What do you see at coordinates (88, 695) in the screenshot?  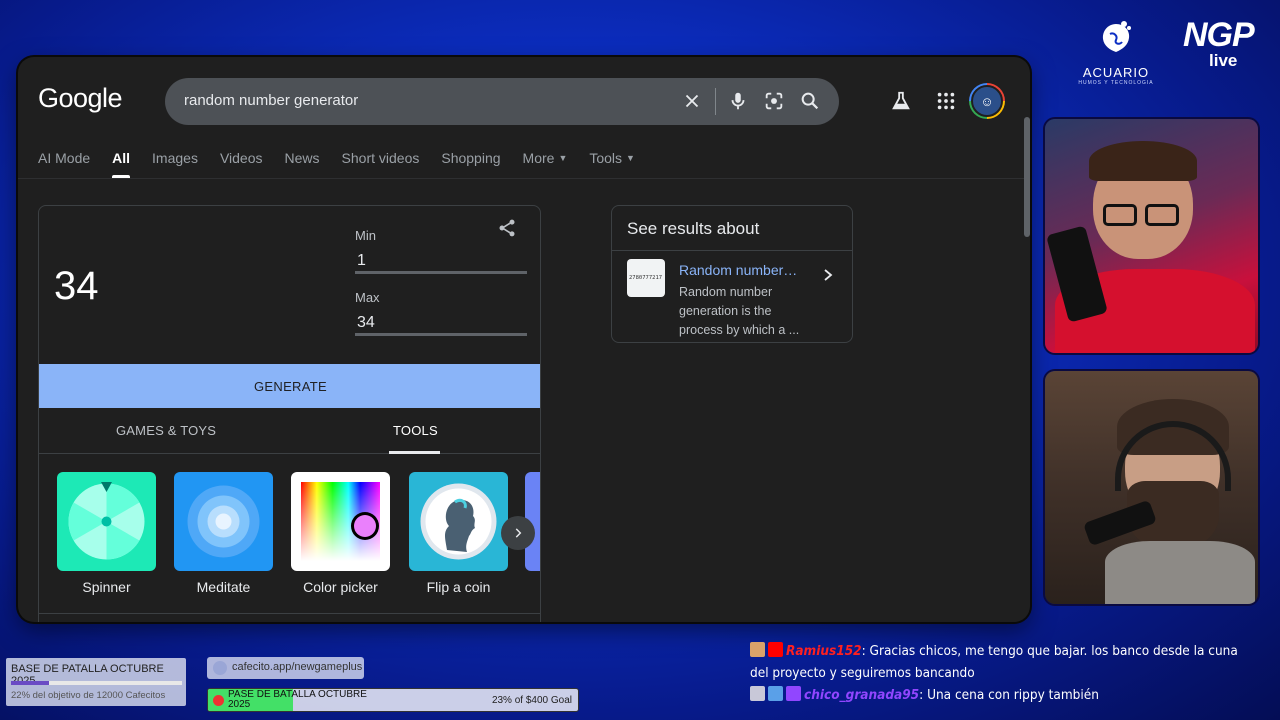 I see `goal-subtitle: 22% del objetivo de 12000 Cafecitos` at bounding box center [88, 695].